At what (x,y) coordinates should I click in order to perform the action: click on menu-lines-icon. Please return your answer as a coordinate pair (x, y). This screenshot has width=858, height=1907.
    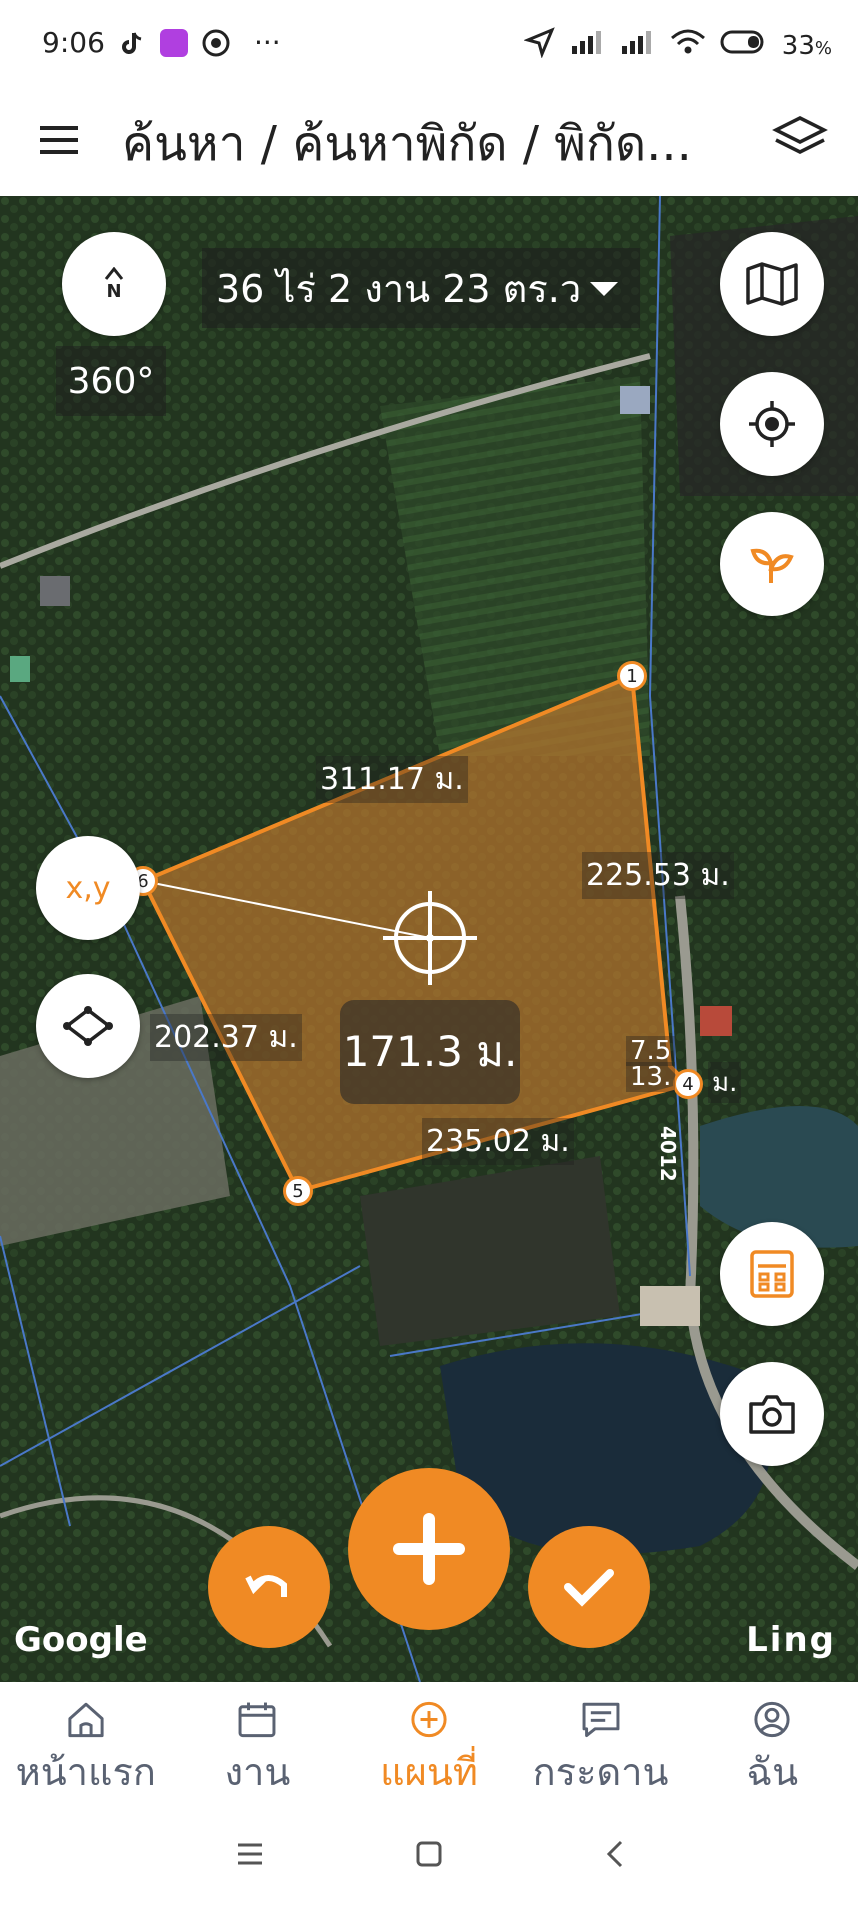
    Looking at the image, I should click on (250, 1854).